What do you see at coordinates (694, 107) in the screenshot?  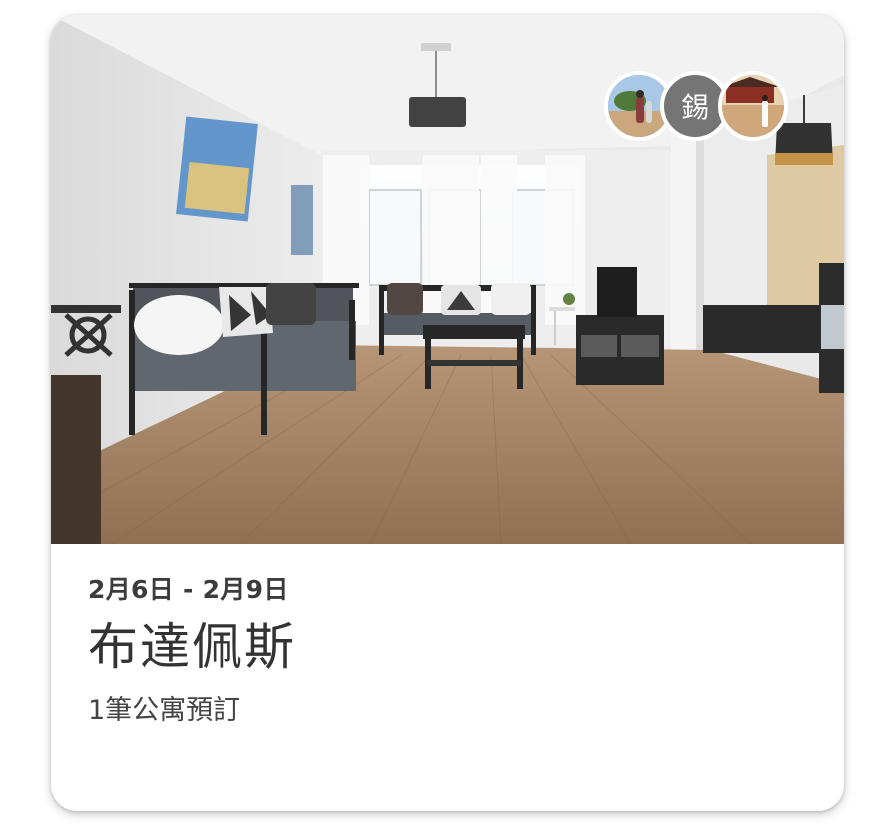 I see `avatar-initial-text: 錫` at bounding box center [694, 107].